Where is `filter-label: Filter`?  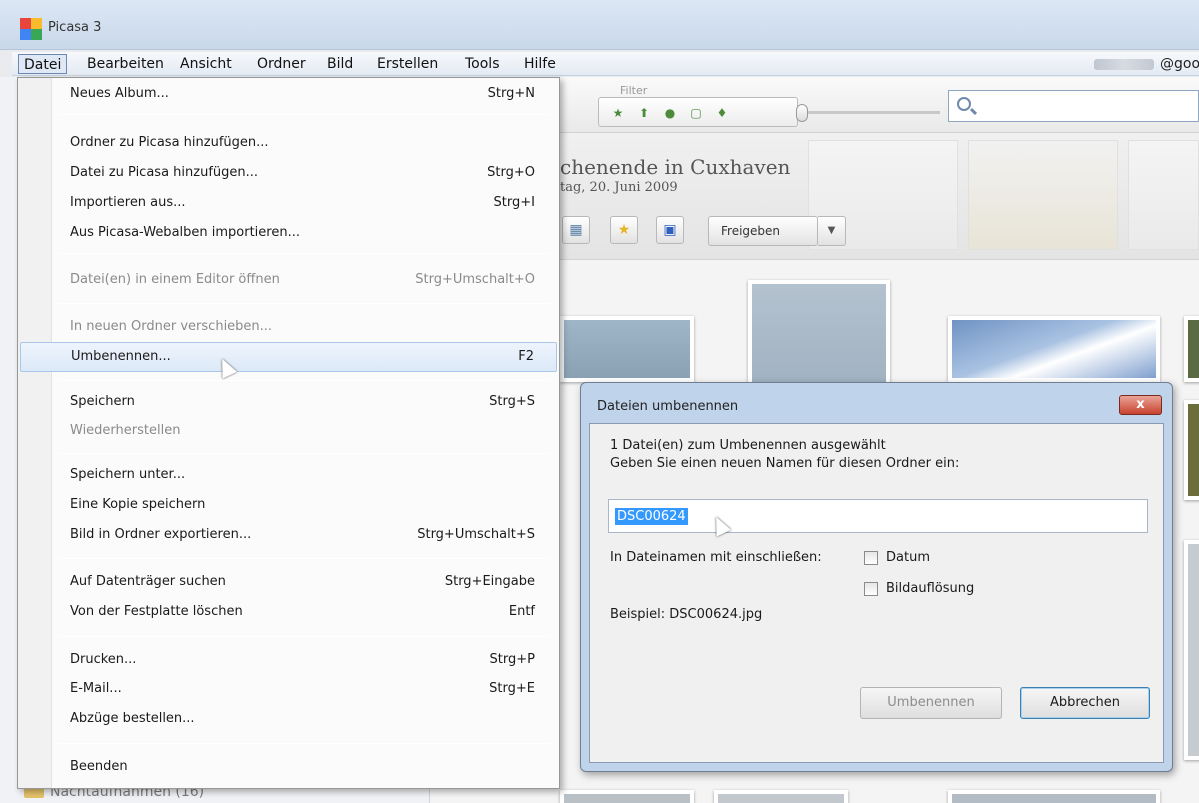 filter-label: Filter is located at coordinates (634, 90).